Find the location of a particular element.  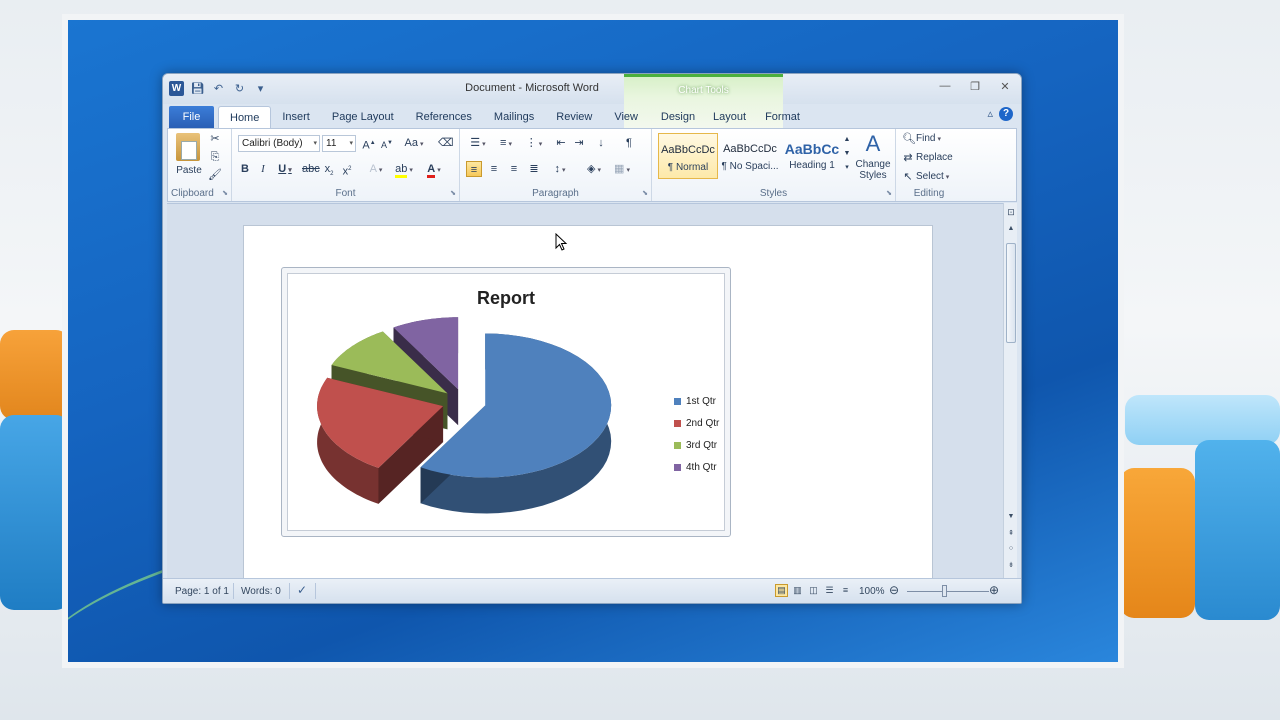

close-icon: ✕ is located at coordinates (1005, 86).